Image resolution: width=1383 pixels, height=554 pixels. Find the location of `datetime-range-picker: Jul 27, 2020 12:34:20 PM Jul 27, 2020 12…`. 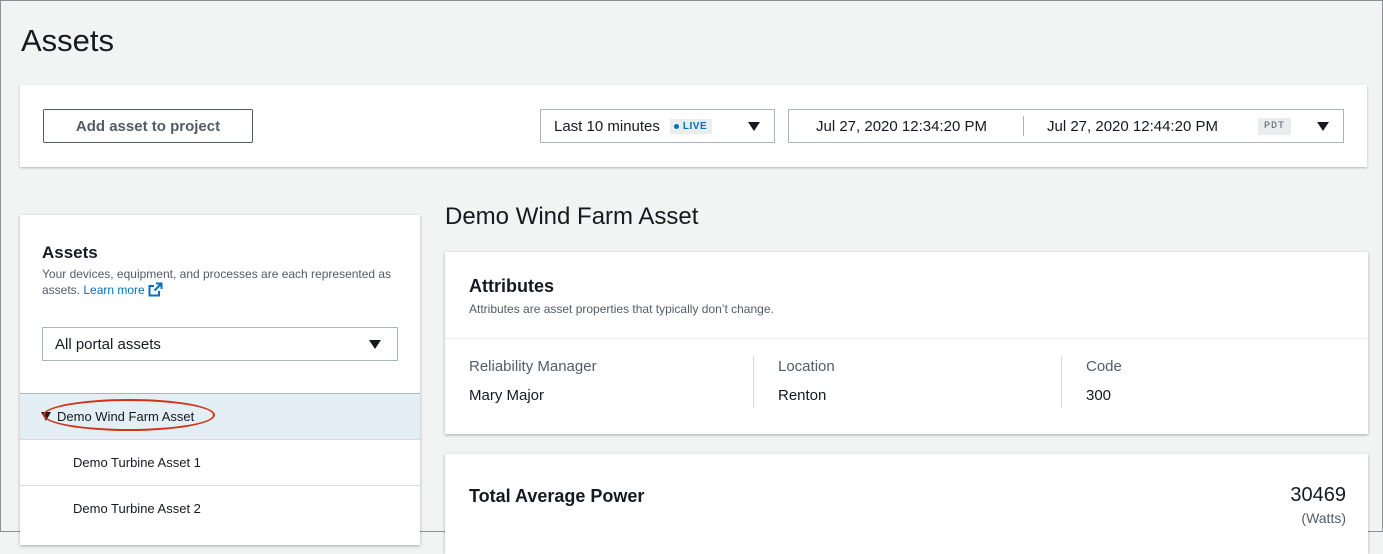

datetime-range-picker: Jul 27, 2020 12:34:20 PM Jul 27, 2020 12… is located at coordinates (1066, 126).